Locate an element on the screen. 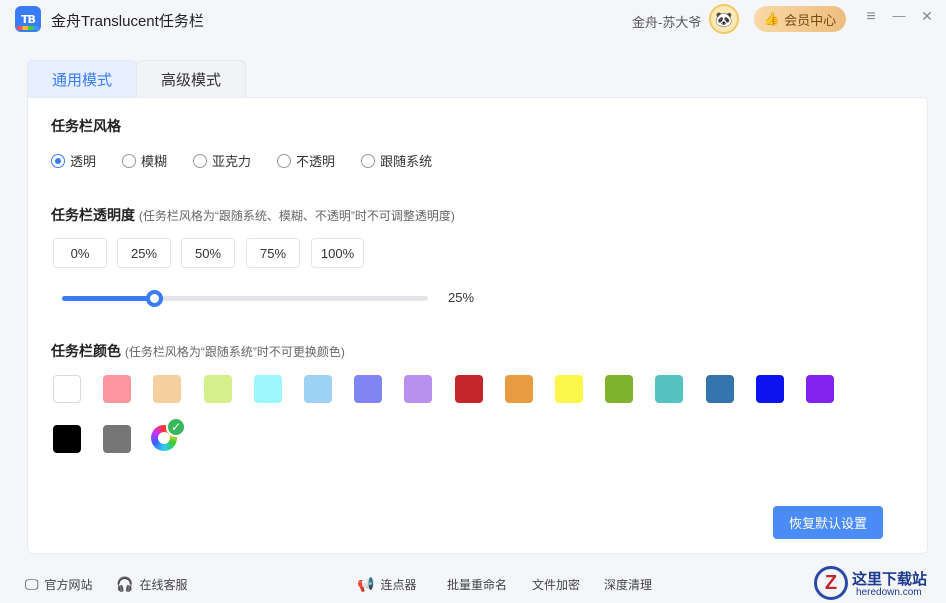  taskbar-style-radio-group: 透明 模糊 亚克力 不透明 跟随系统 is located at coordinates (254, 160).